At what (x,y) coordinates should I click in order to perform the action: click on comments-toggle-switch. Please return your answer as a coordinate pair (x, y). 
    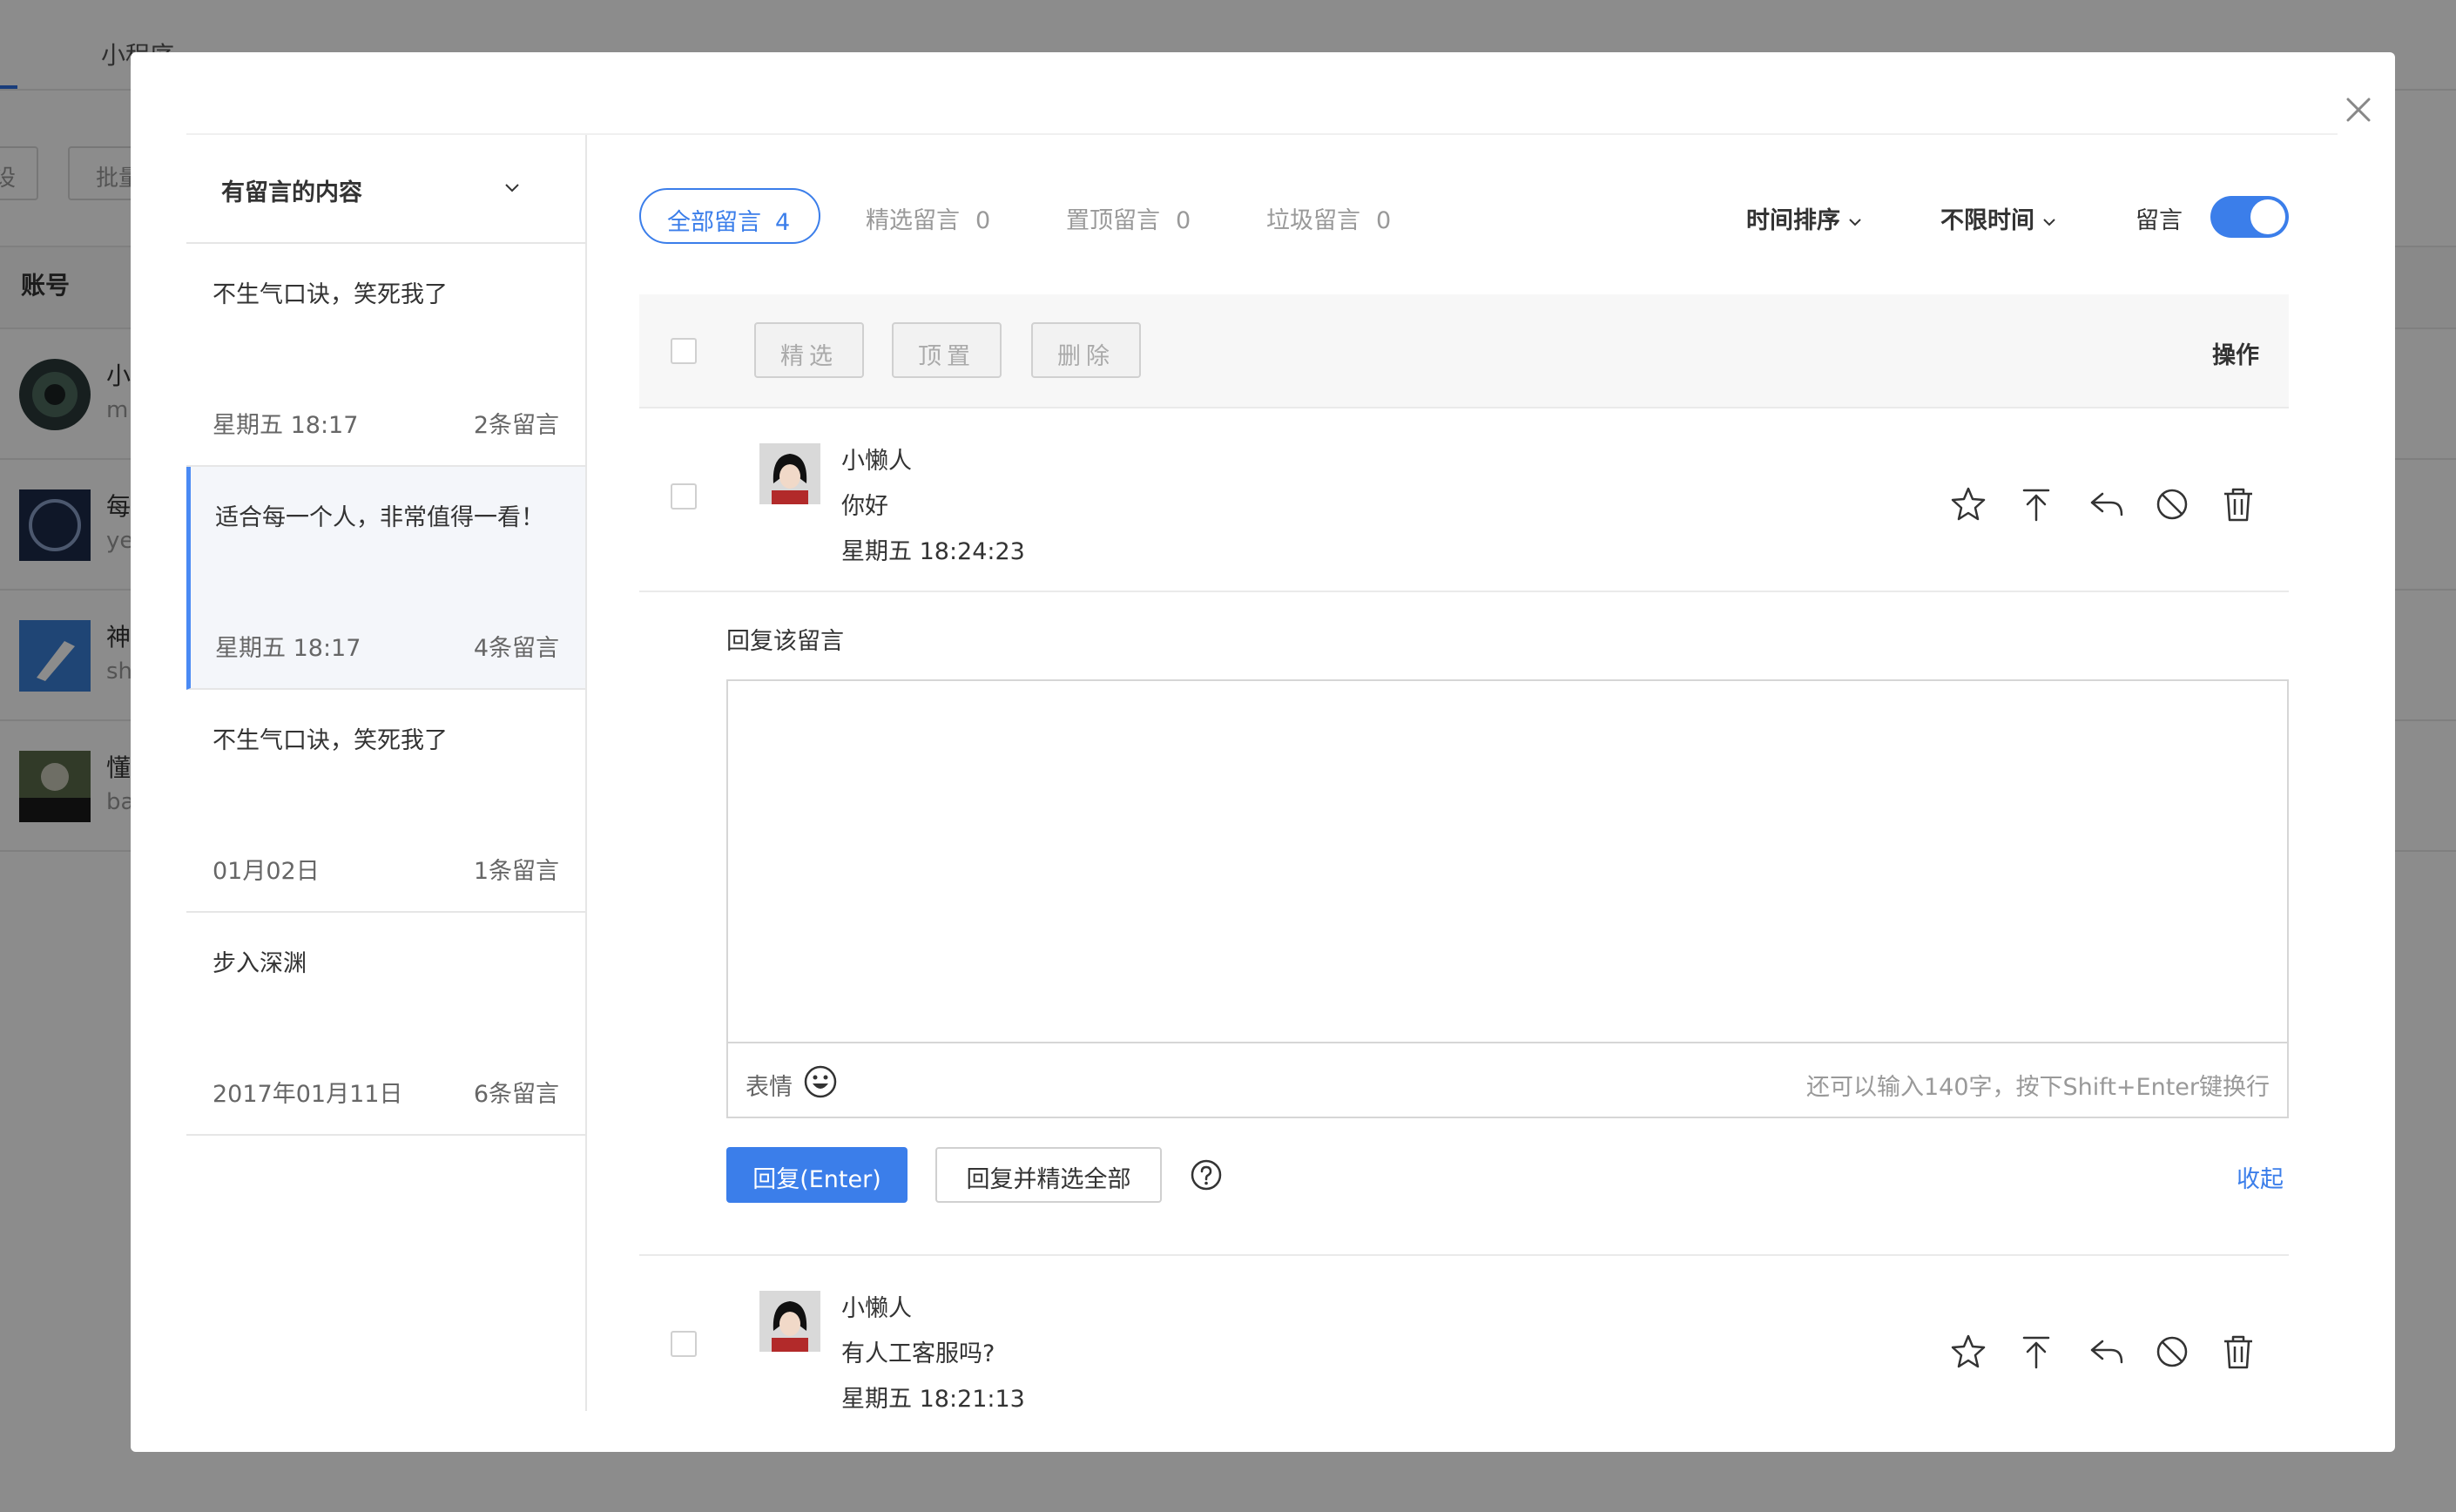
    Looking at the image, I should click on (2249, 217).